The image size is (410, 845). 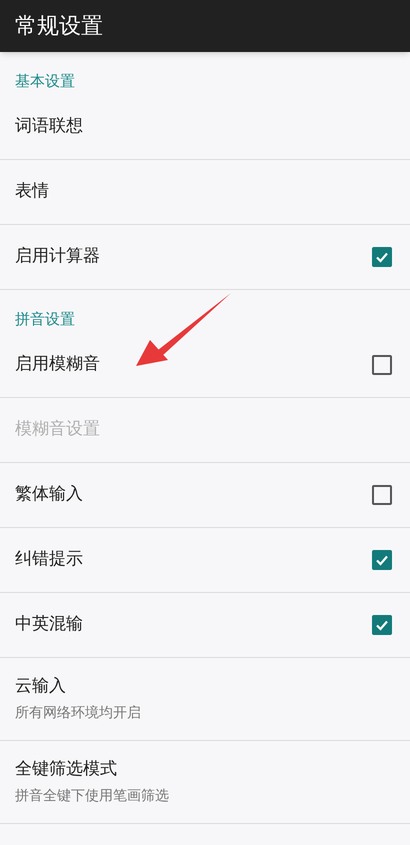 I want to click on settings-row: 全键筛选模式 拼音全键下使用笔画筛选, so click(x=205, y=782).